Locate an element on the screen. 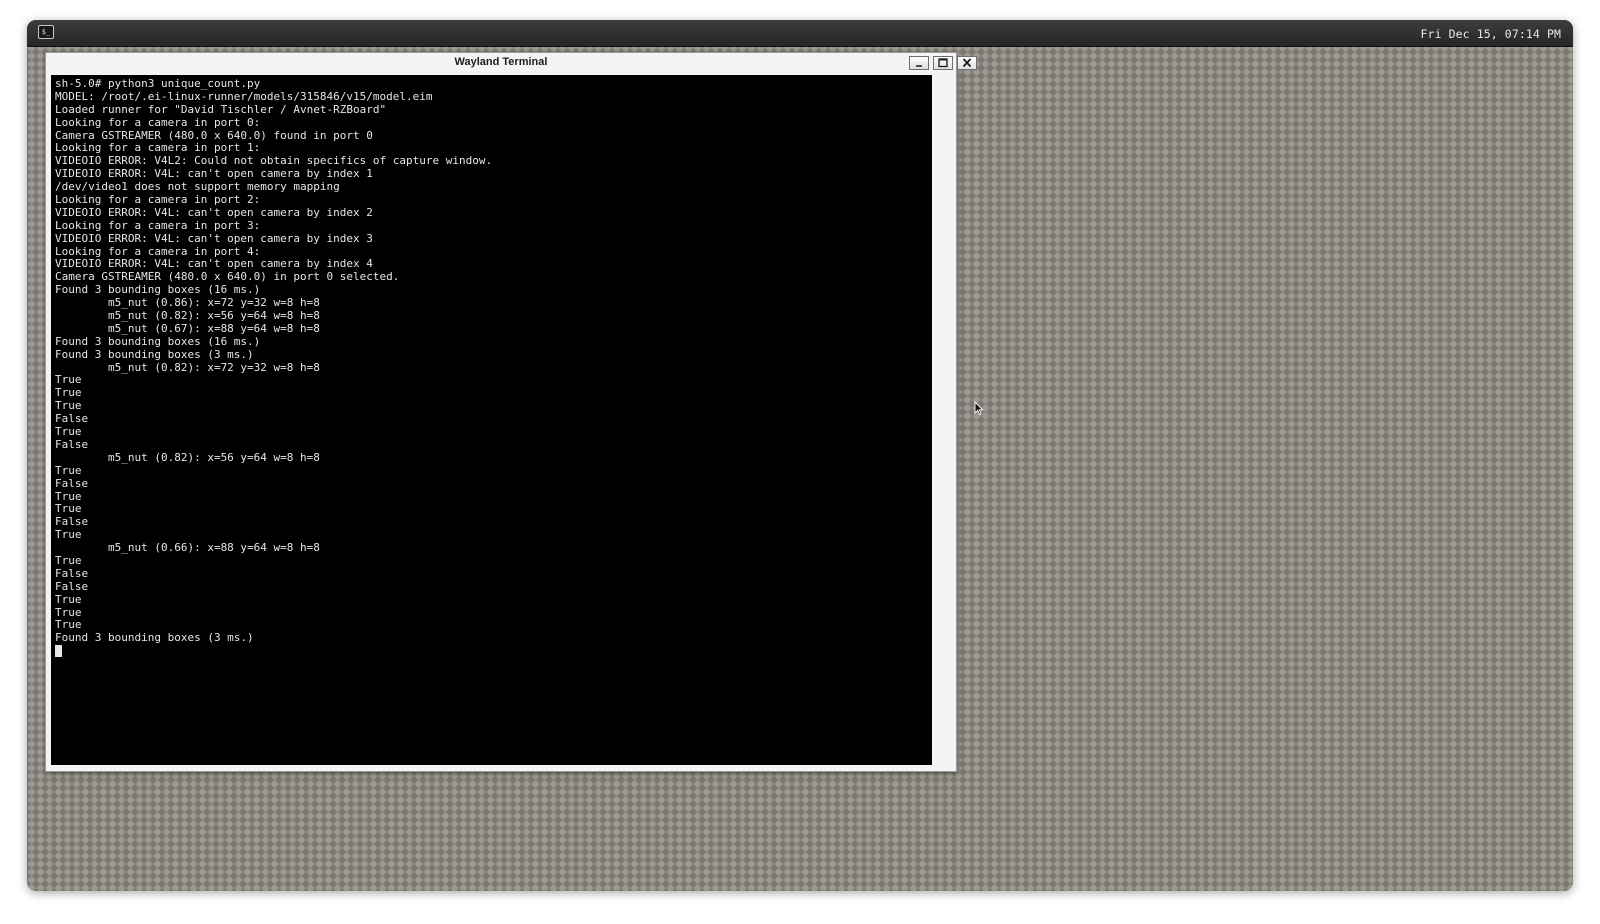  maximize-icon is located at coordinates (943, 63).